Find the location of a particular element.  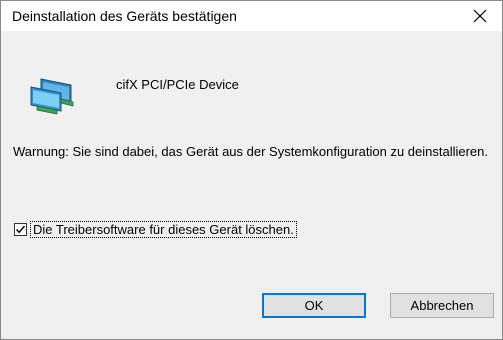

close-button is located at coordinates (480, 16).